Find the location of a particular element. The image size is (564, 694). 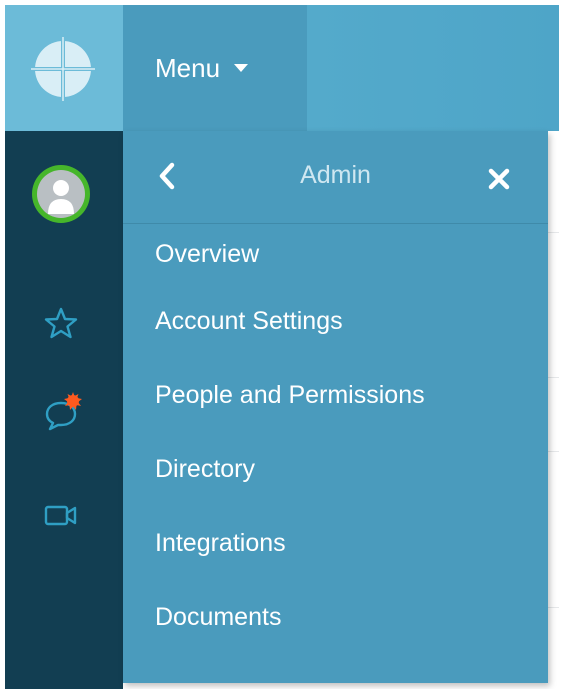

notification-badge is located at coordinates (73, 401).